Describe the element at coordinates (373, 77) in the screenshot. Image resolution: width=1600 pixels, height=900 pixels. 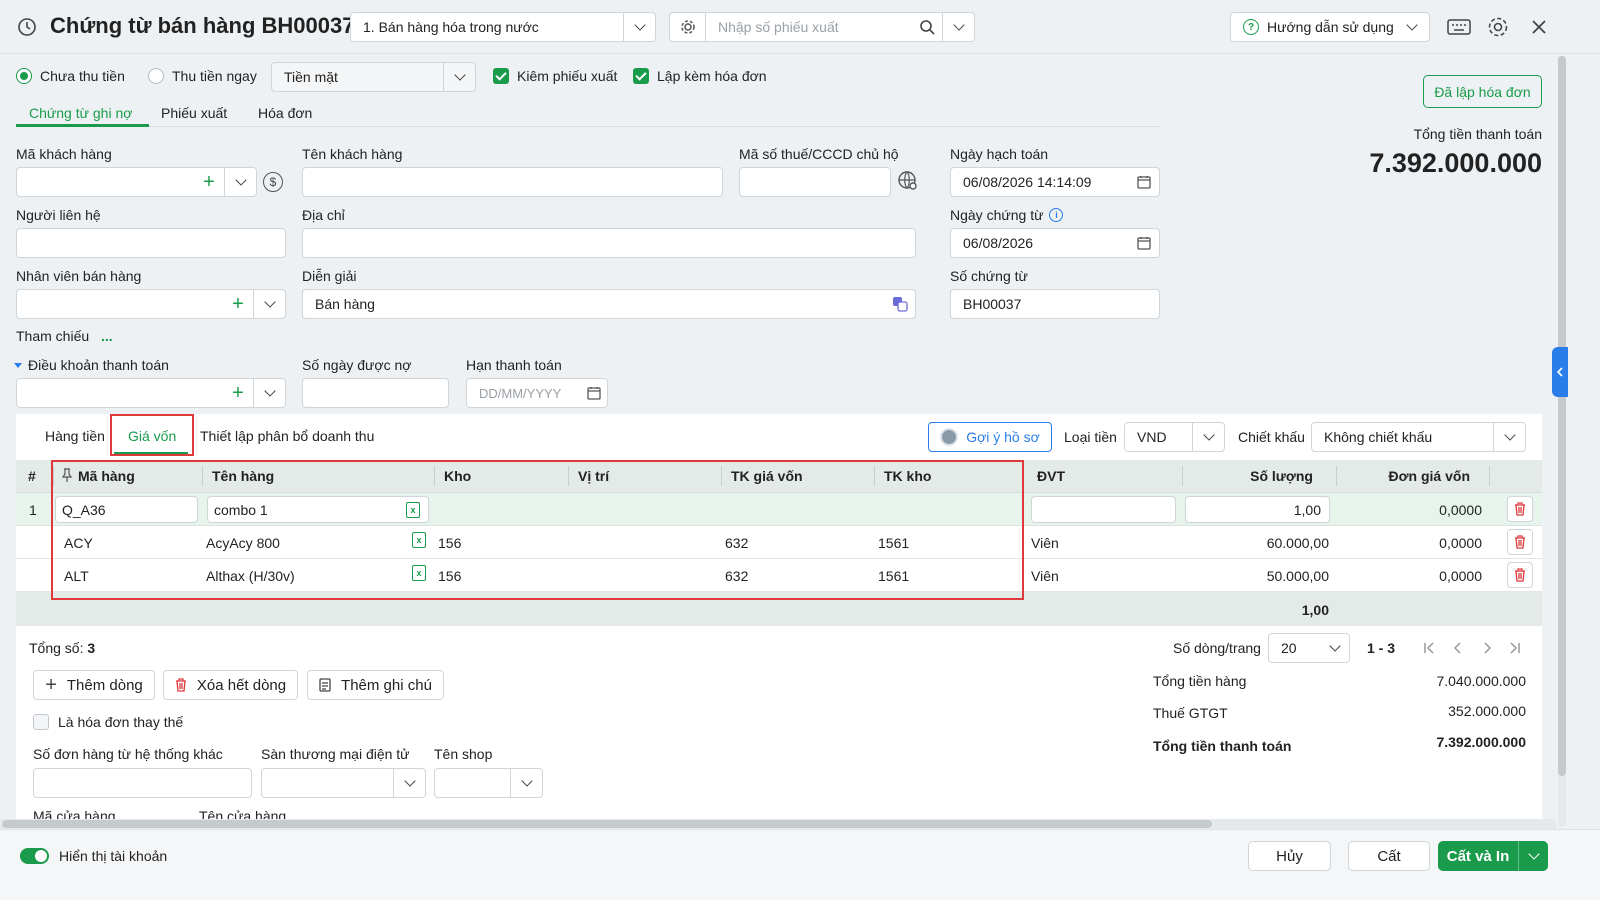
I see `payment-method-select: Tiền mặt` at that location.